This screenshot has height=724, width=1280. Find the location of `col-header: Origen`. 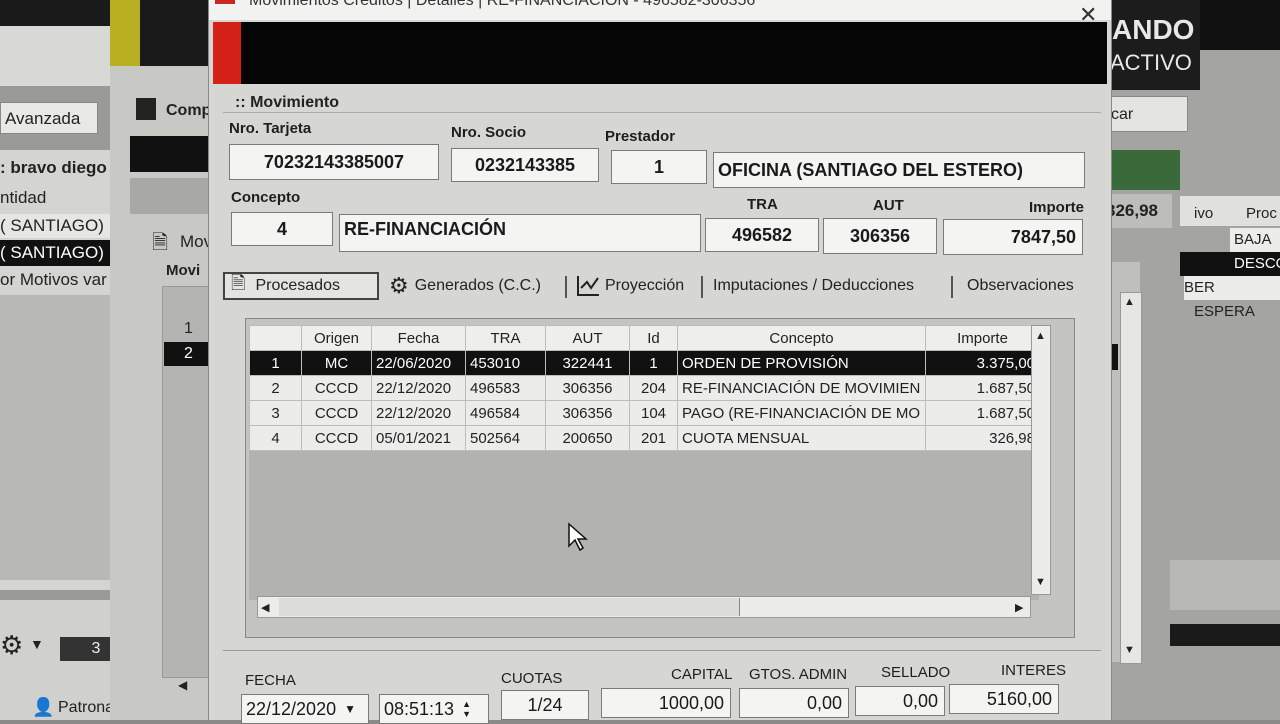

col-header: Origen is located at coordinates (336, 338).